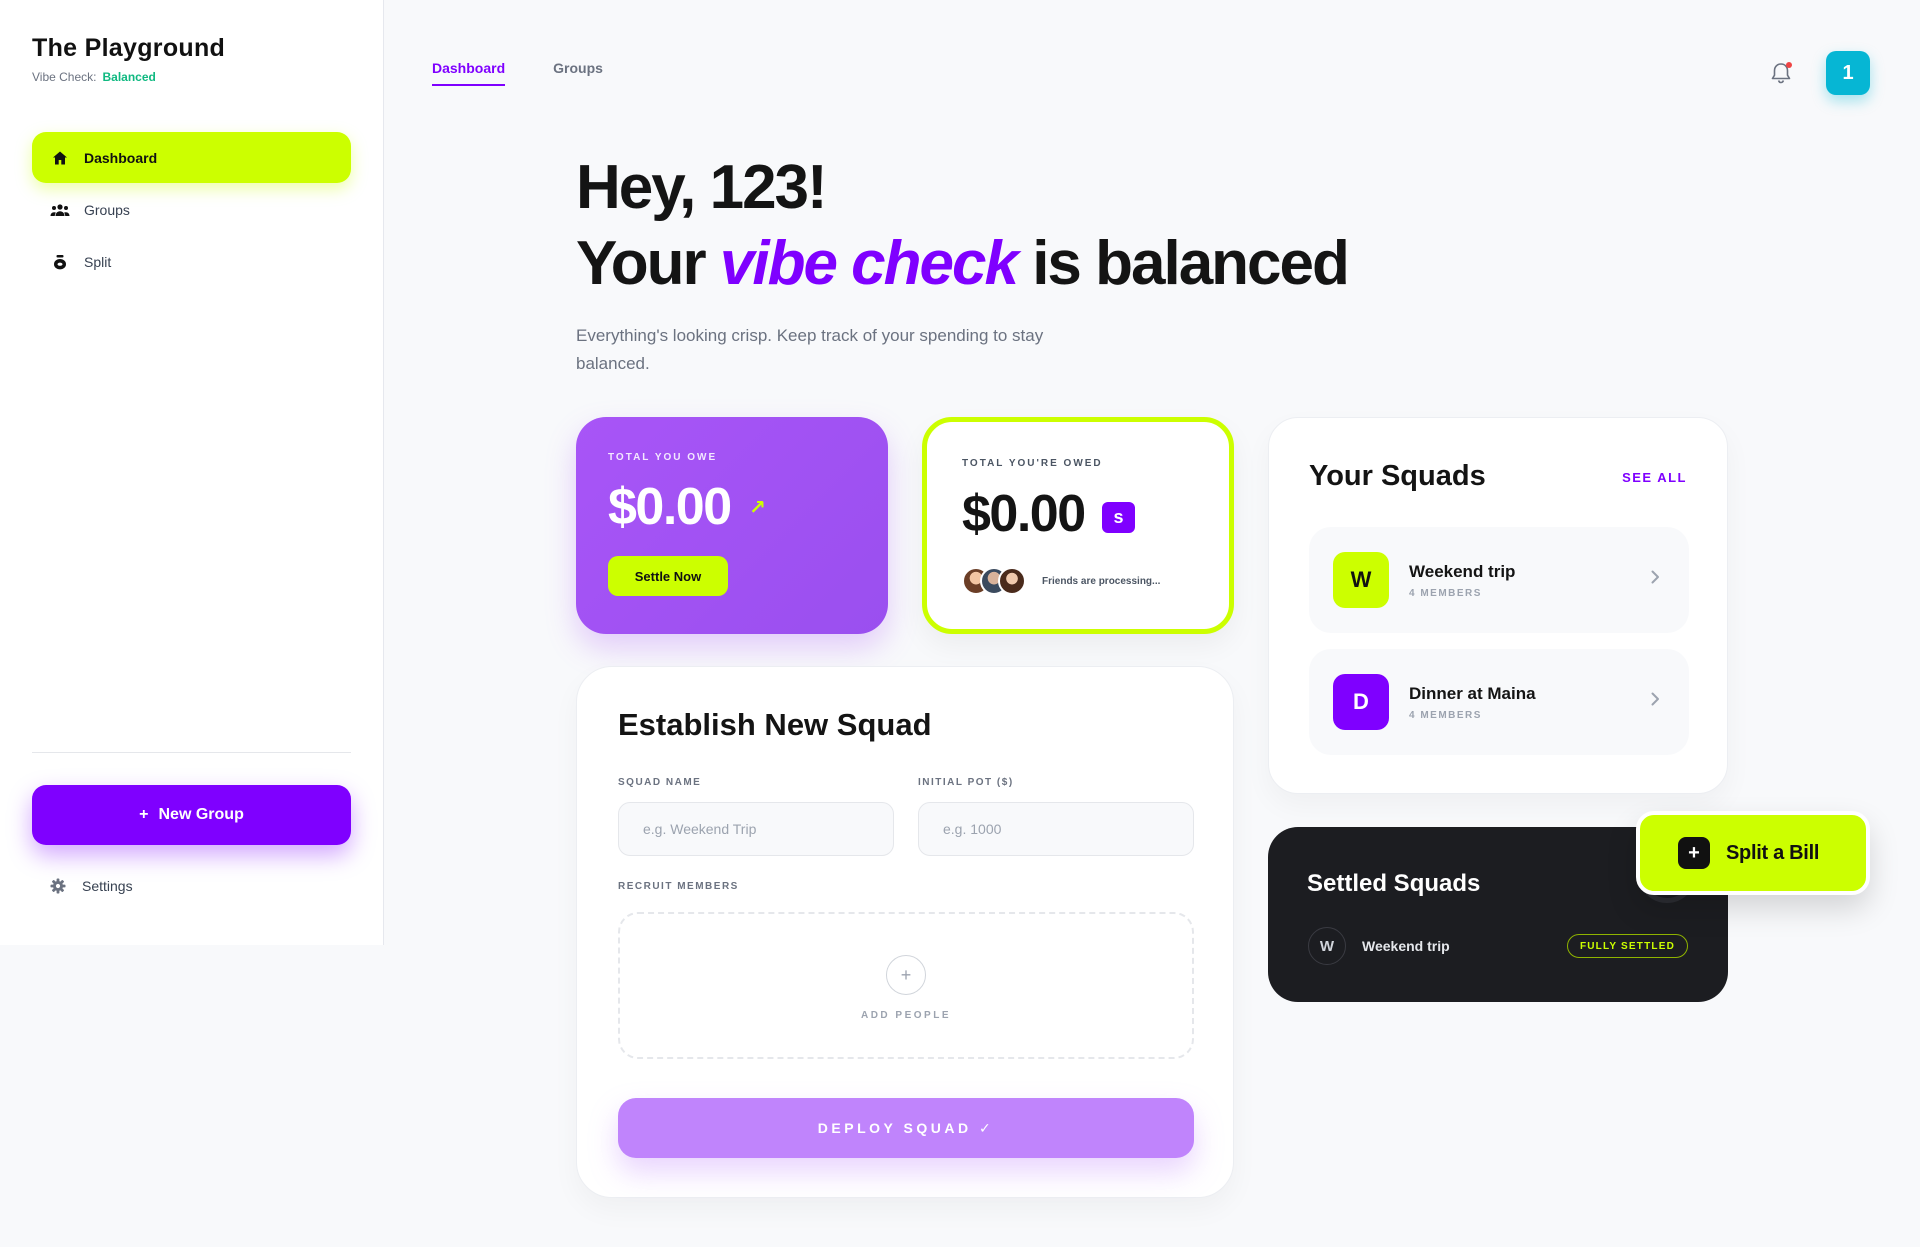 The height and width of the screenshot is (1247, 1920). What do you see at coordinates (906, 1128) in the screenshot?
I see `deploy-squad-button: DEPLOY SQUAD ✓` at bounding box center [906, 1128].